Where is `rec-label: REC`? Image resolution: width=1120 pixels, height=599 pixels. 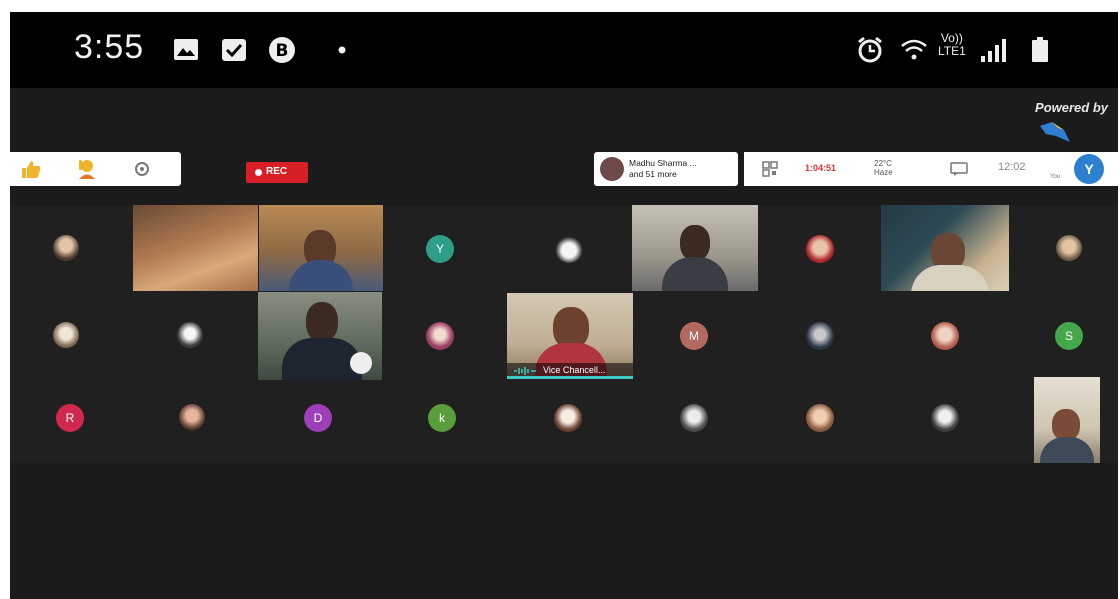 rec-label: REC is located at coordinates (277, 171).